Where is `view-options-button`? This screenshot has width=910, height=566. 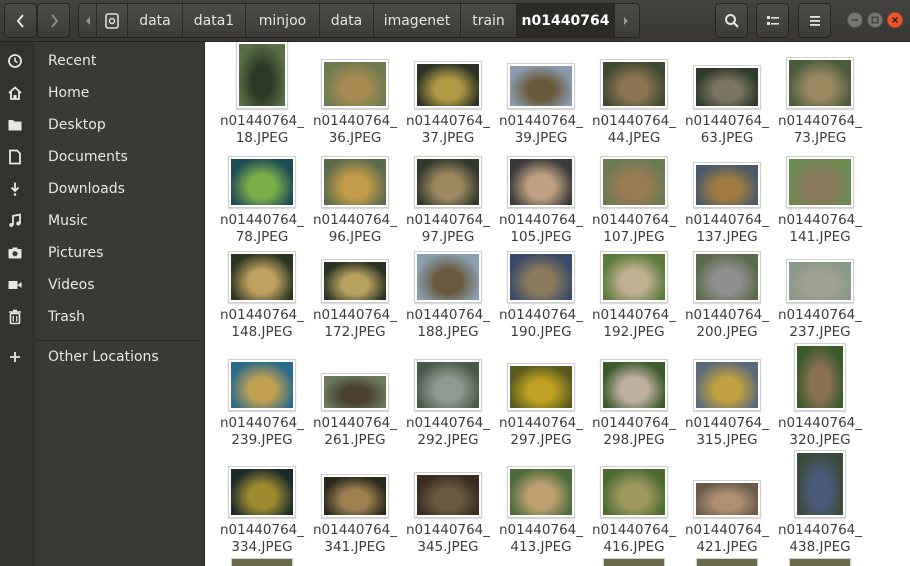
view-options-button is located at coordinates (772, 20).